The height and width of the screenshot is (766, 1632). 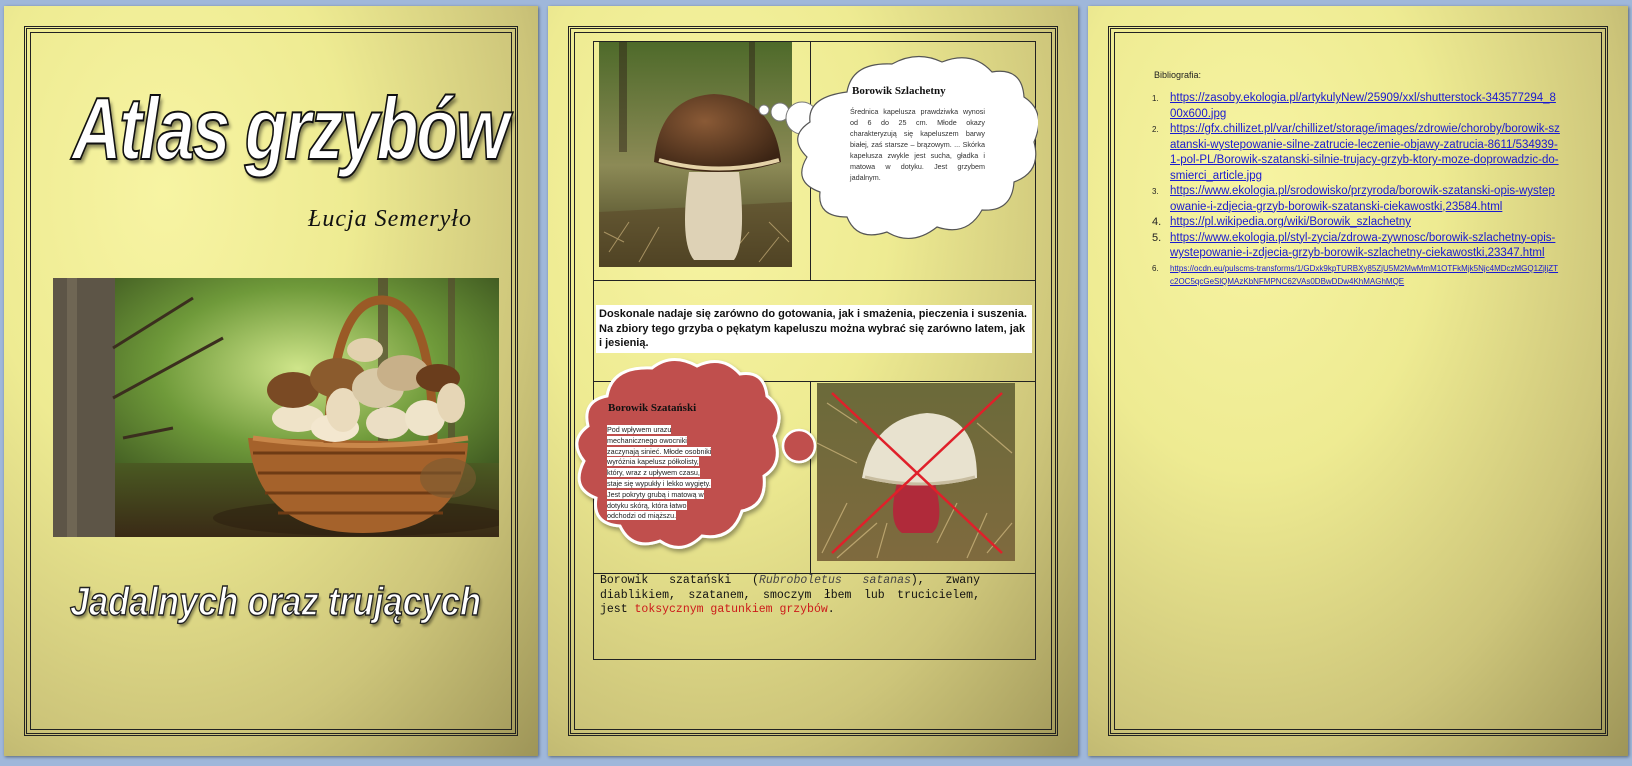 I want to click on table-divider, so click(x=814, y=280).